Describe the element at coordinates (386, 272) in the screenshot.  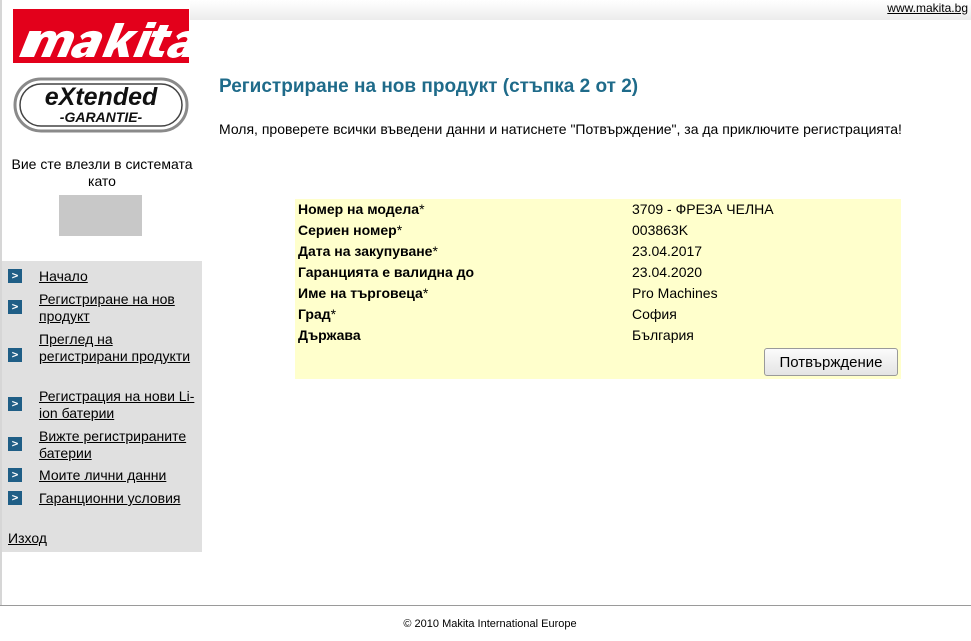
I see `row-label: Гаранцията е валидна до` at that location.